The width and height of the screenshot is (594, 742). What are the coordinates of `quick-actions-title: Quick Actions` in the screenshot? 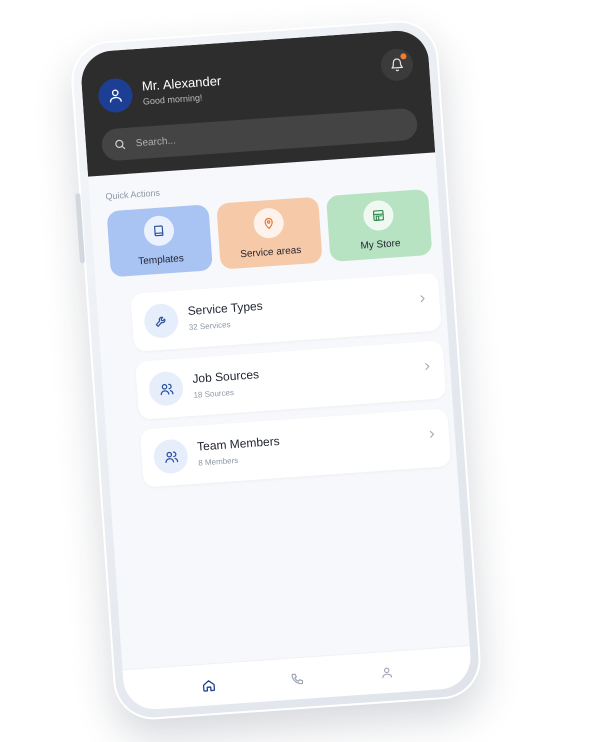 It's located at (133, 194).